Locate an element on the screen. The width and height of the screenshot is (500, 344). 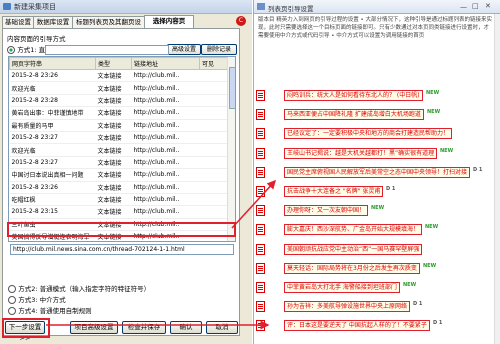
mode3-option: 方式3: 中介方式 is located at coordinates (37, 299).